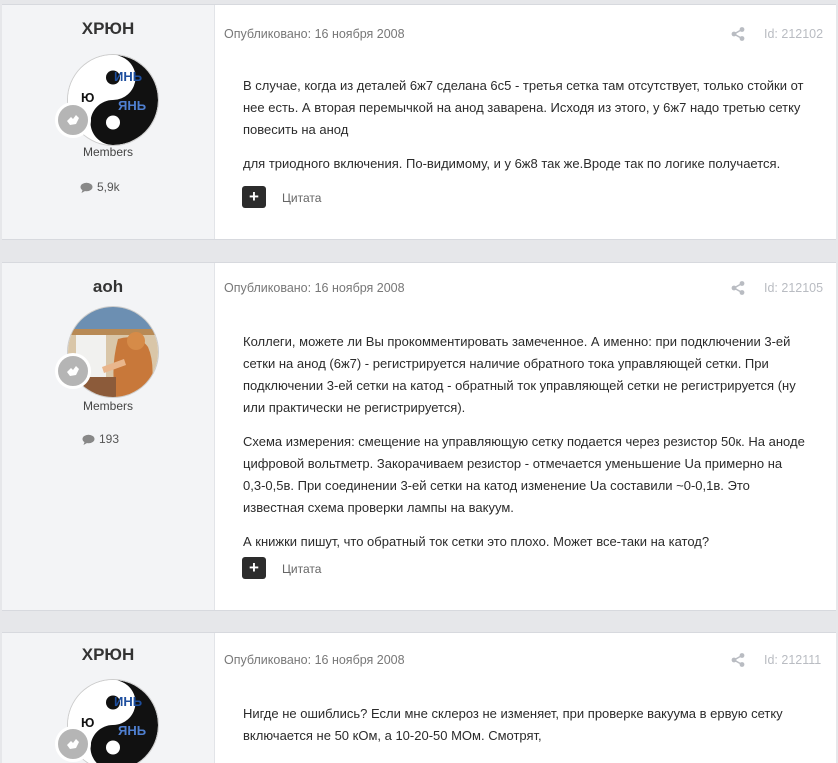 This screenshot has height=763, width=838. Describe the element at coordinates (108, 187) in the screenshot. I see `post-count-value: 5,9k` at that location.